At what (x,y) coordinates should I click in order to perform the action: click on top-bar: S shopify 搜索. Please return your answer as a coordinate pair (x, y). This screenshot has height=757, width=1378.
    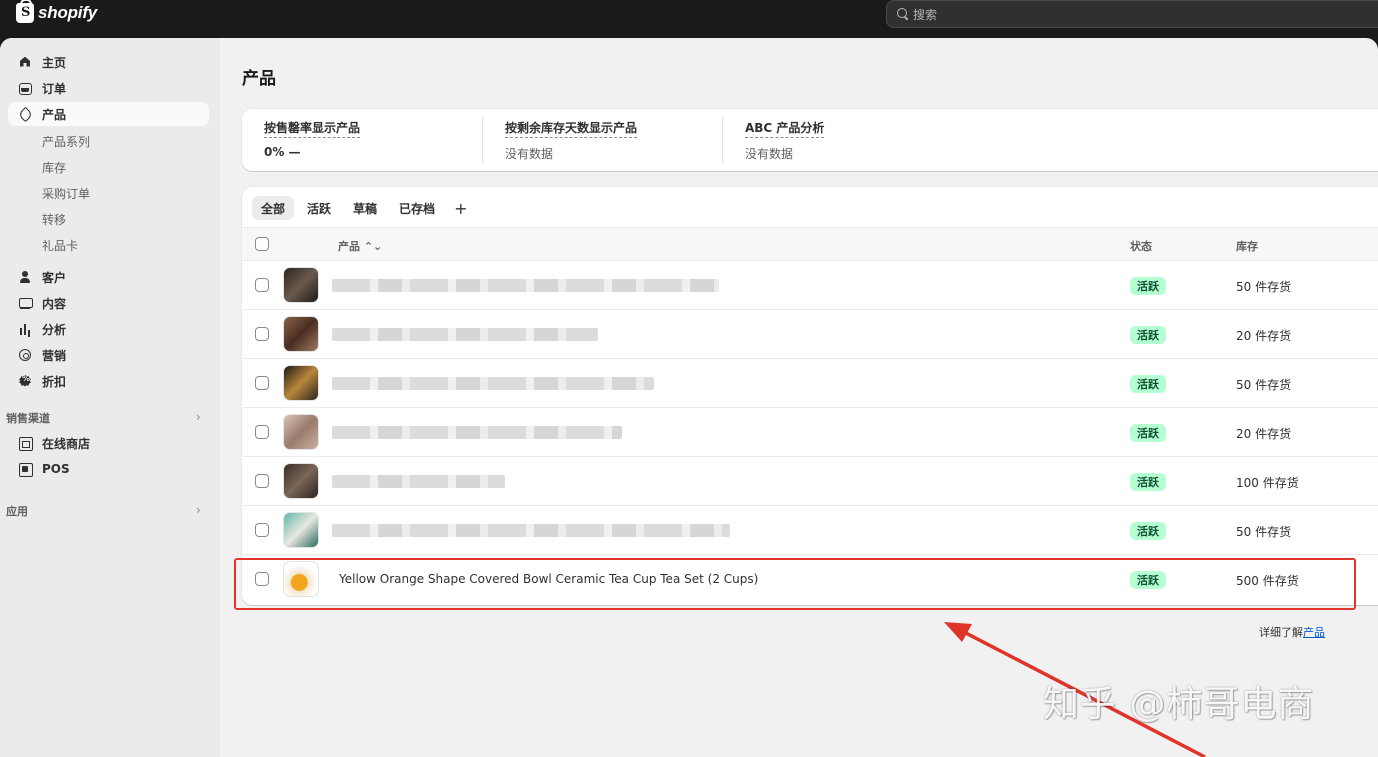
    Looking at the image, I should click on (689, 19).